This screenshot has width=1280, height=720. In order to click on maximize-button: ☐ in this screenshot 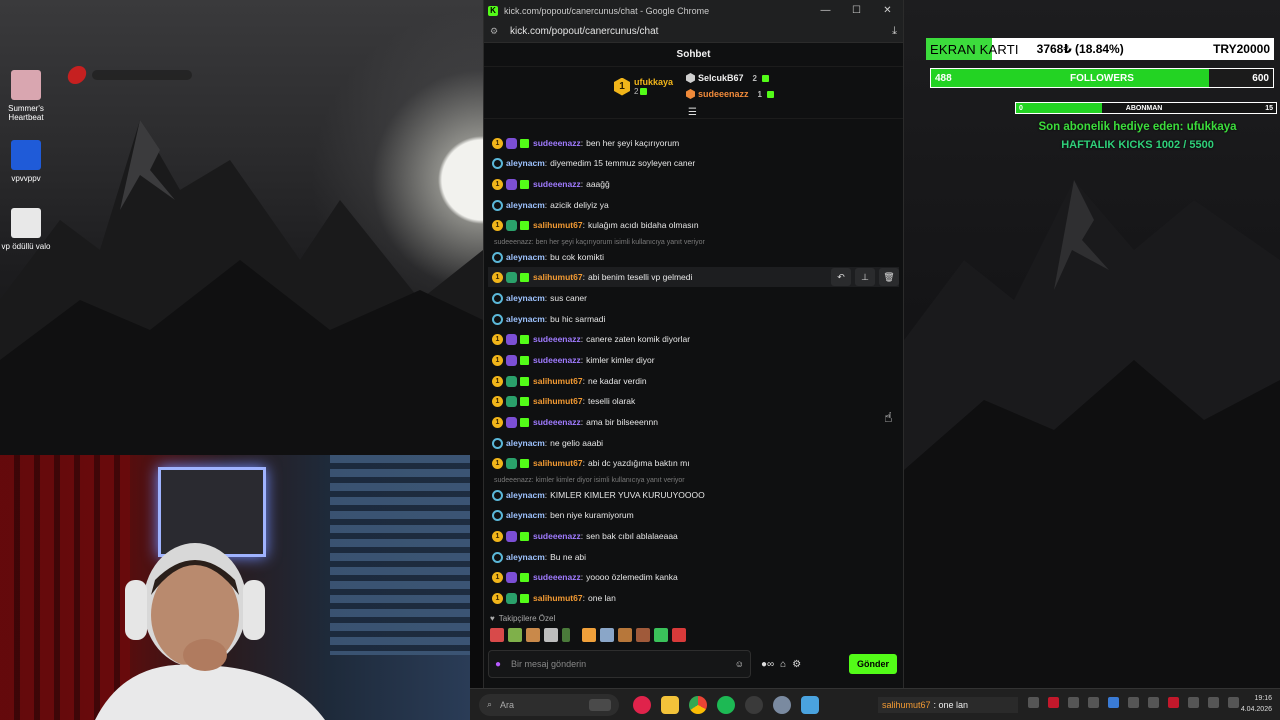, I will do `click(856, 10)`.